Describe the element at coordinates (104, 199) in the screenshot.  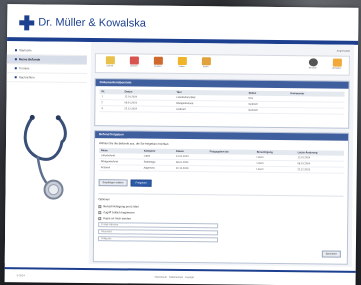
I see `options-title: Optionen` at that location.